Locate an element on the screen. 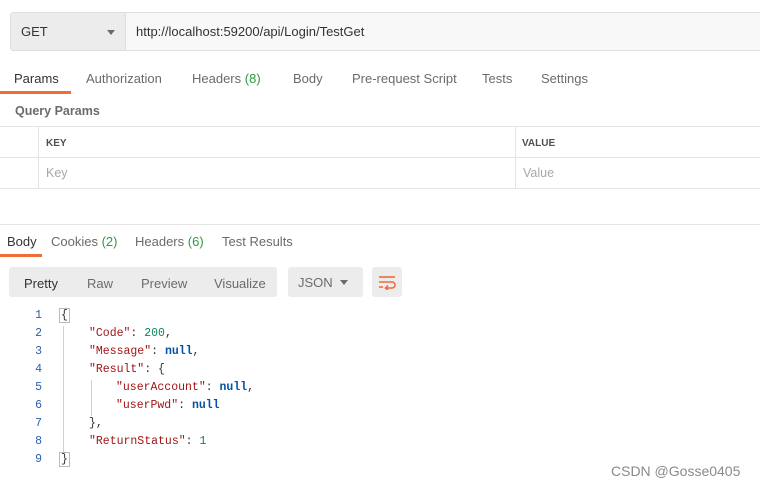  code-line: } is located at coordinates (64, 459).